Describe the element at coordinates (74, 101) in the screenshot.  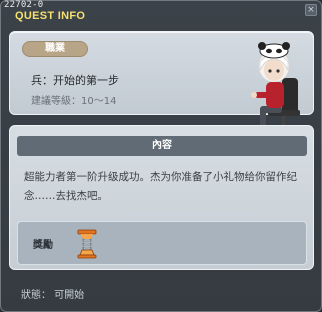
I see `level-requirement: 建議等級：10～14` at that location.